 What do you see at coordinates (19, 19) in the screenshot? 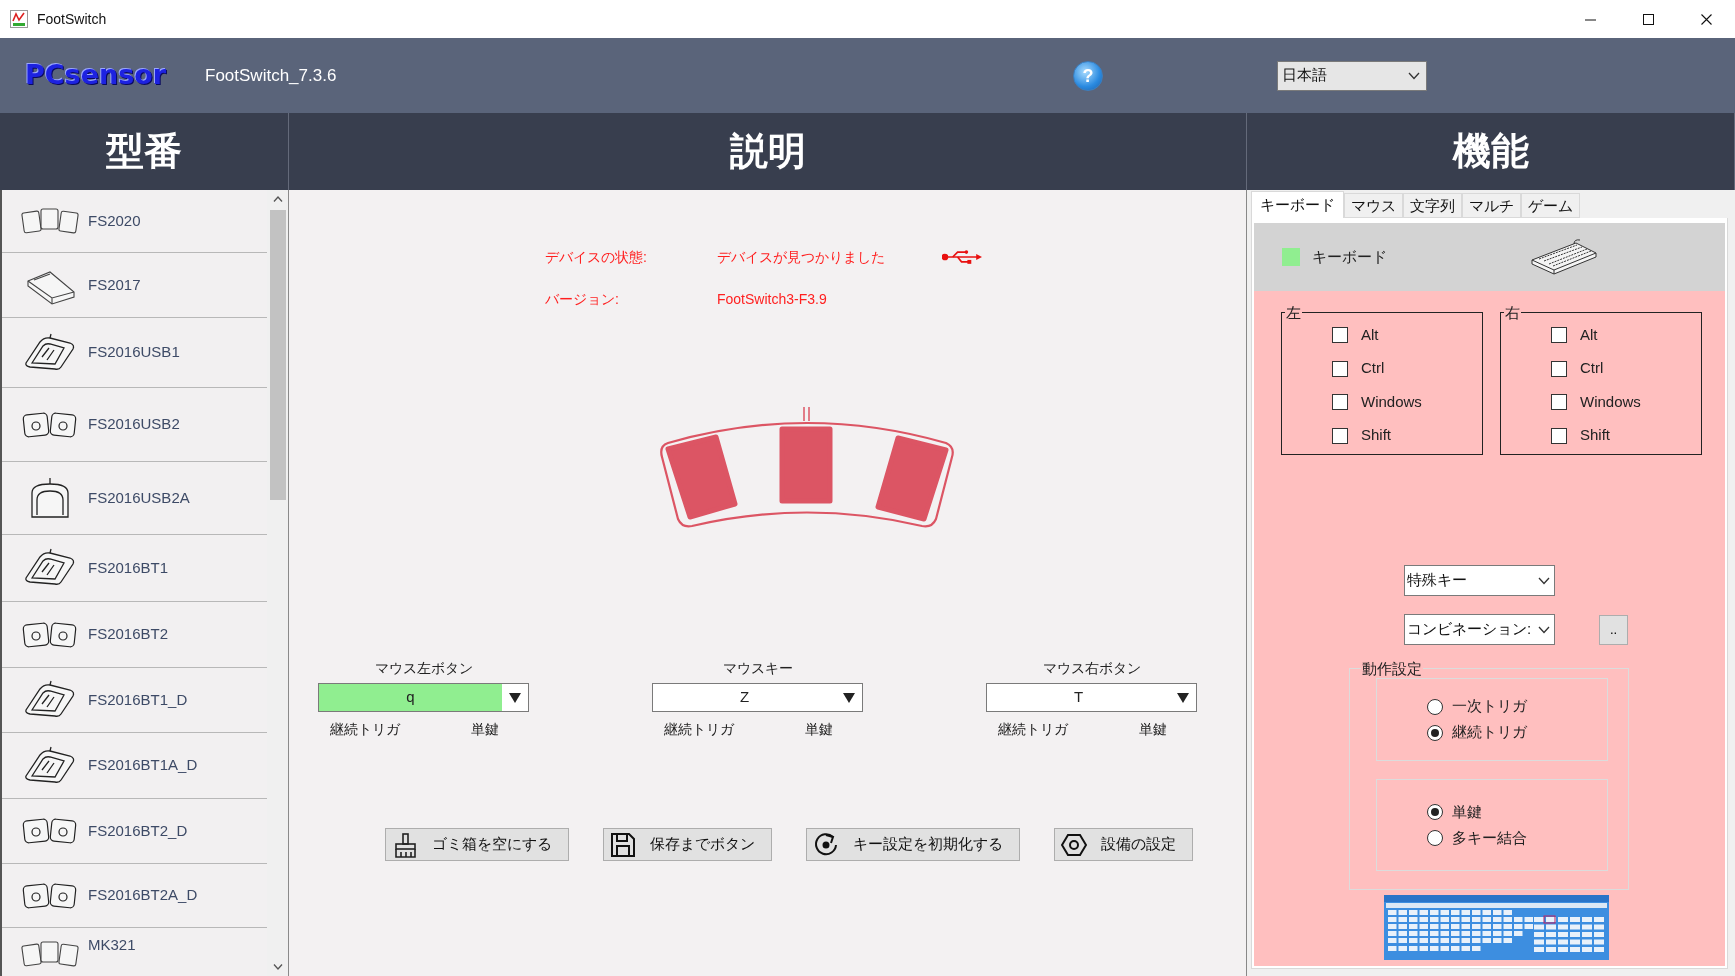
I see `app-icon` at bounding box center [19, 19].